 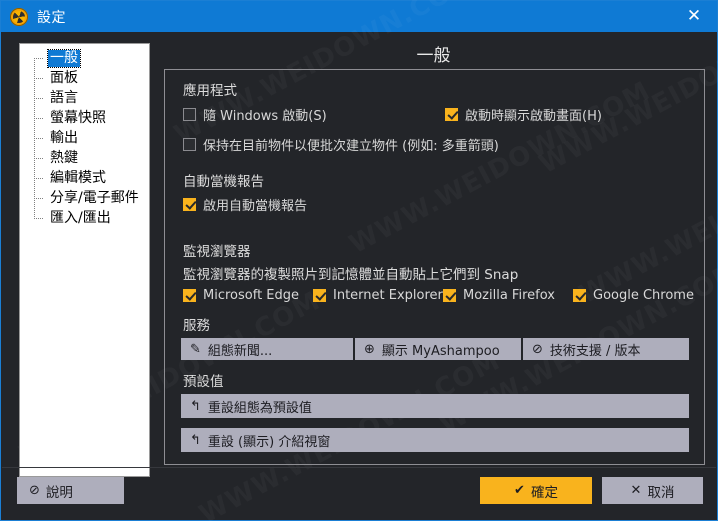 What do you see at coordinates (265, 116) in the screenshot?
I see `checkbox-label: 隨 Windows 啟動(S)` at bounding box center [265, 116].